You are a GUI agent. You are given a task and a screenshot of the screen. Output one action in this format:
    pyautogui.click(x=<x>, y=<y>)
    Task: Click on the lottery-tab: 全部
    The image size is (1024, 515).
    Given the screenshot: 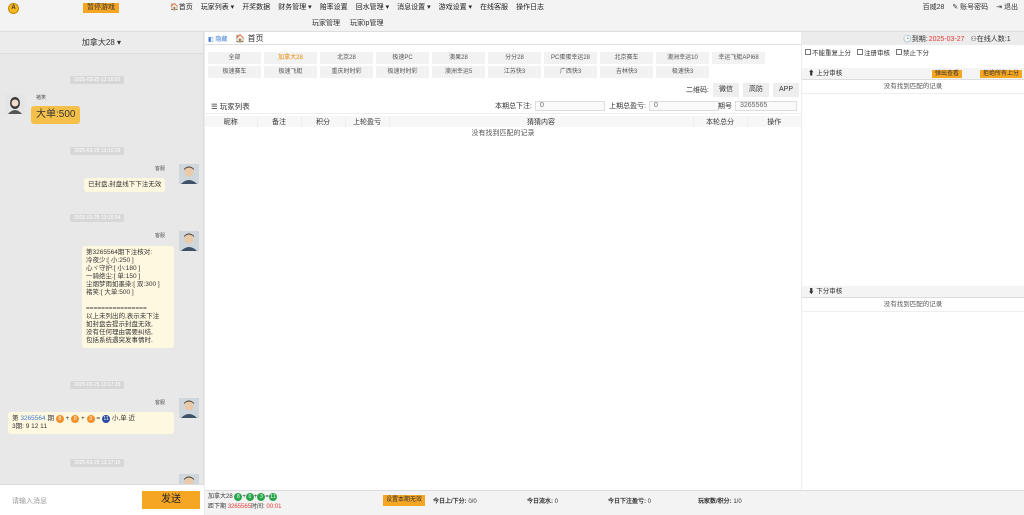 What is the action you would take?
    pyautogui.click(x=234, y=58)
    